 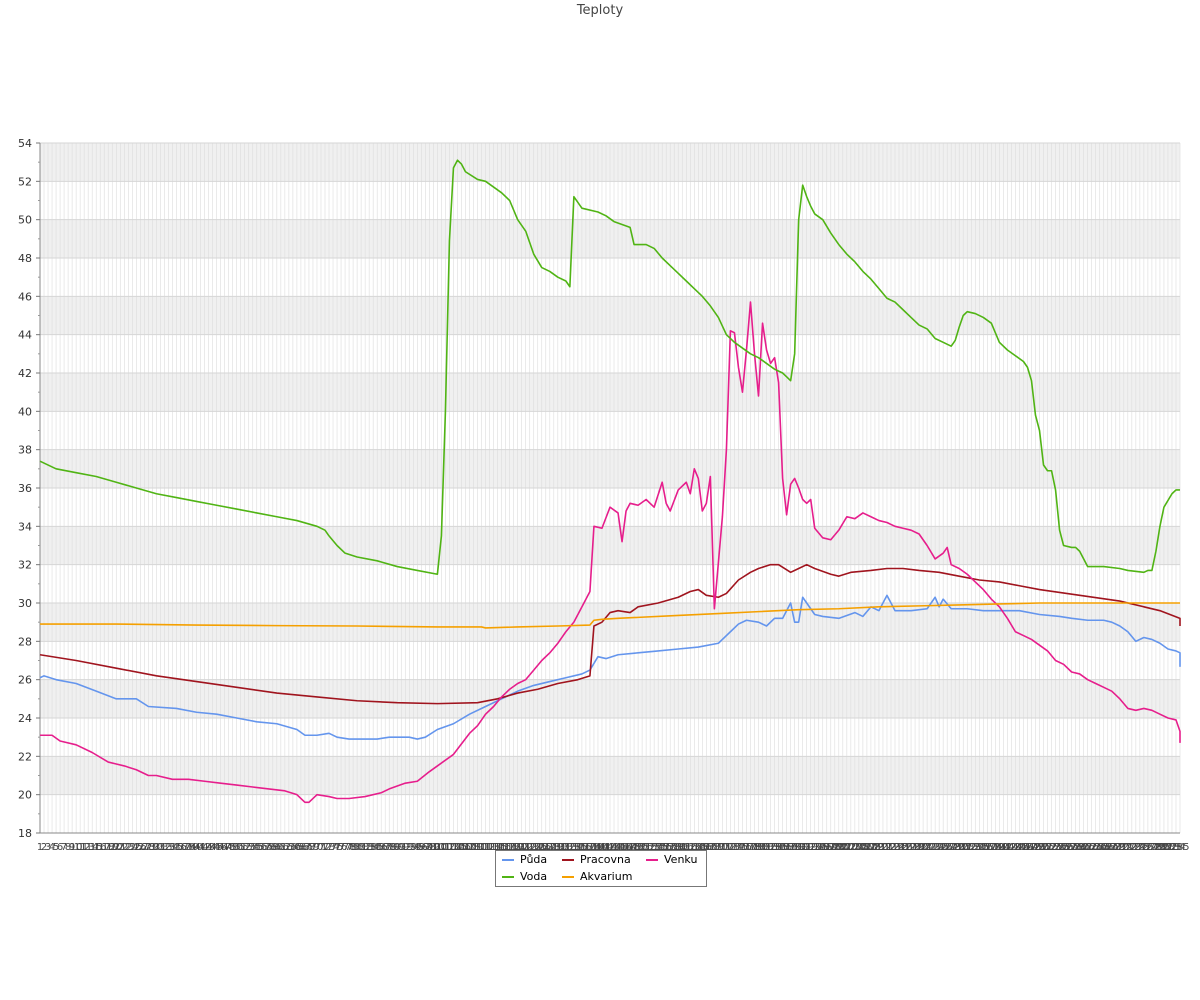 What do you see at coordinates (25, 680) in the screenshot?
I see `y-tick-label: 26` at bounding box center [25, 680].